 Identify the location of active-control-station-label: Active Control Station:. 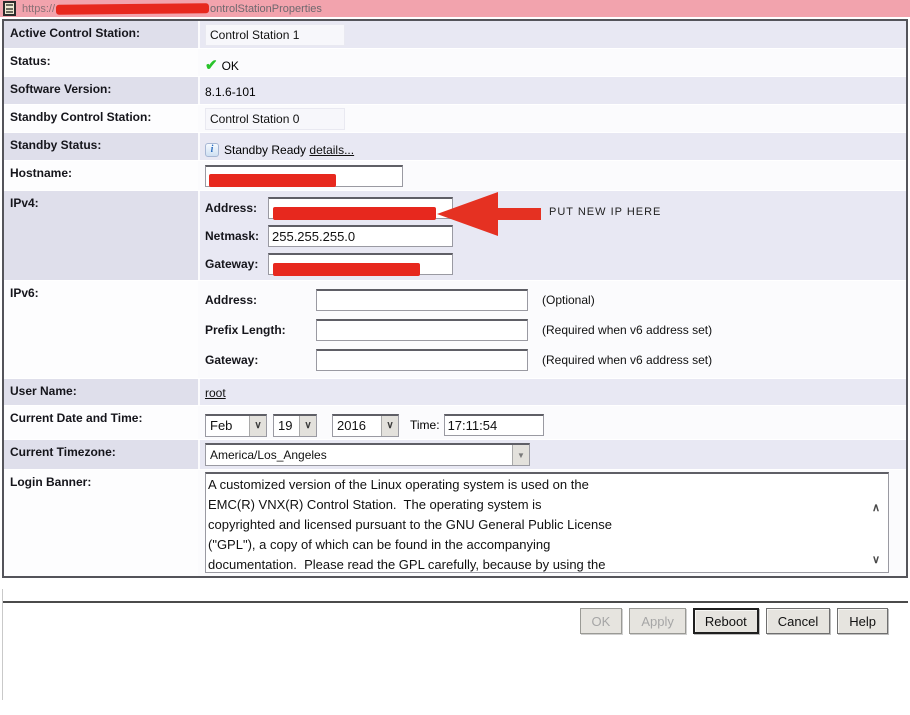
(102, 34).